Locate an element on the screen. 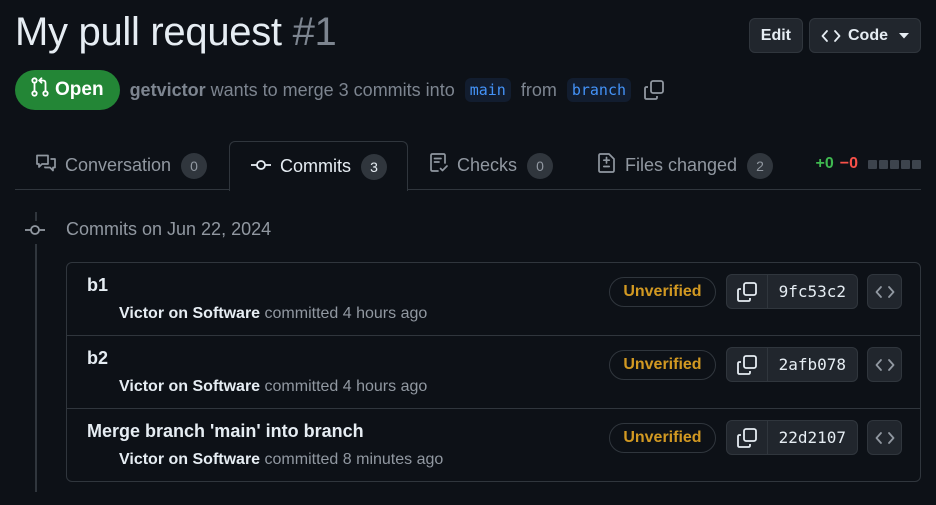 This screenshot has width=936, height=505. commit-actions: Unverified 9fc53c2 is located at coordinates (755, 291).